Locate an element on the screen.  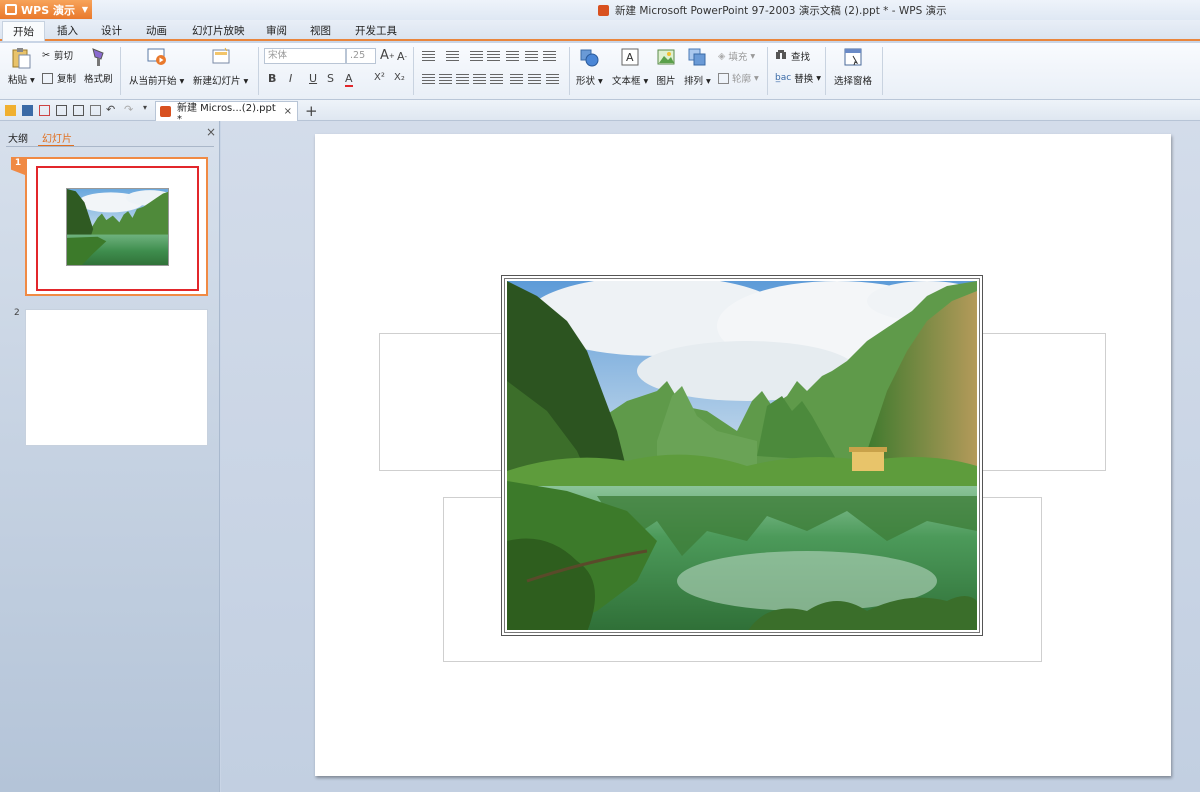
font-color-button: A is located at coordinates (349, 79).